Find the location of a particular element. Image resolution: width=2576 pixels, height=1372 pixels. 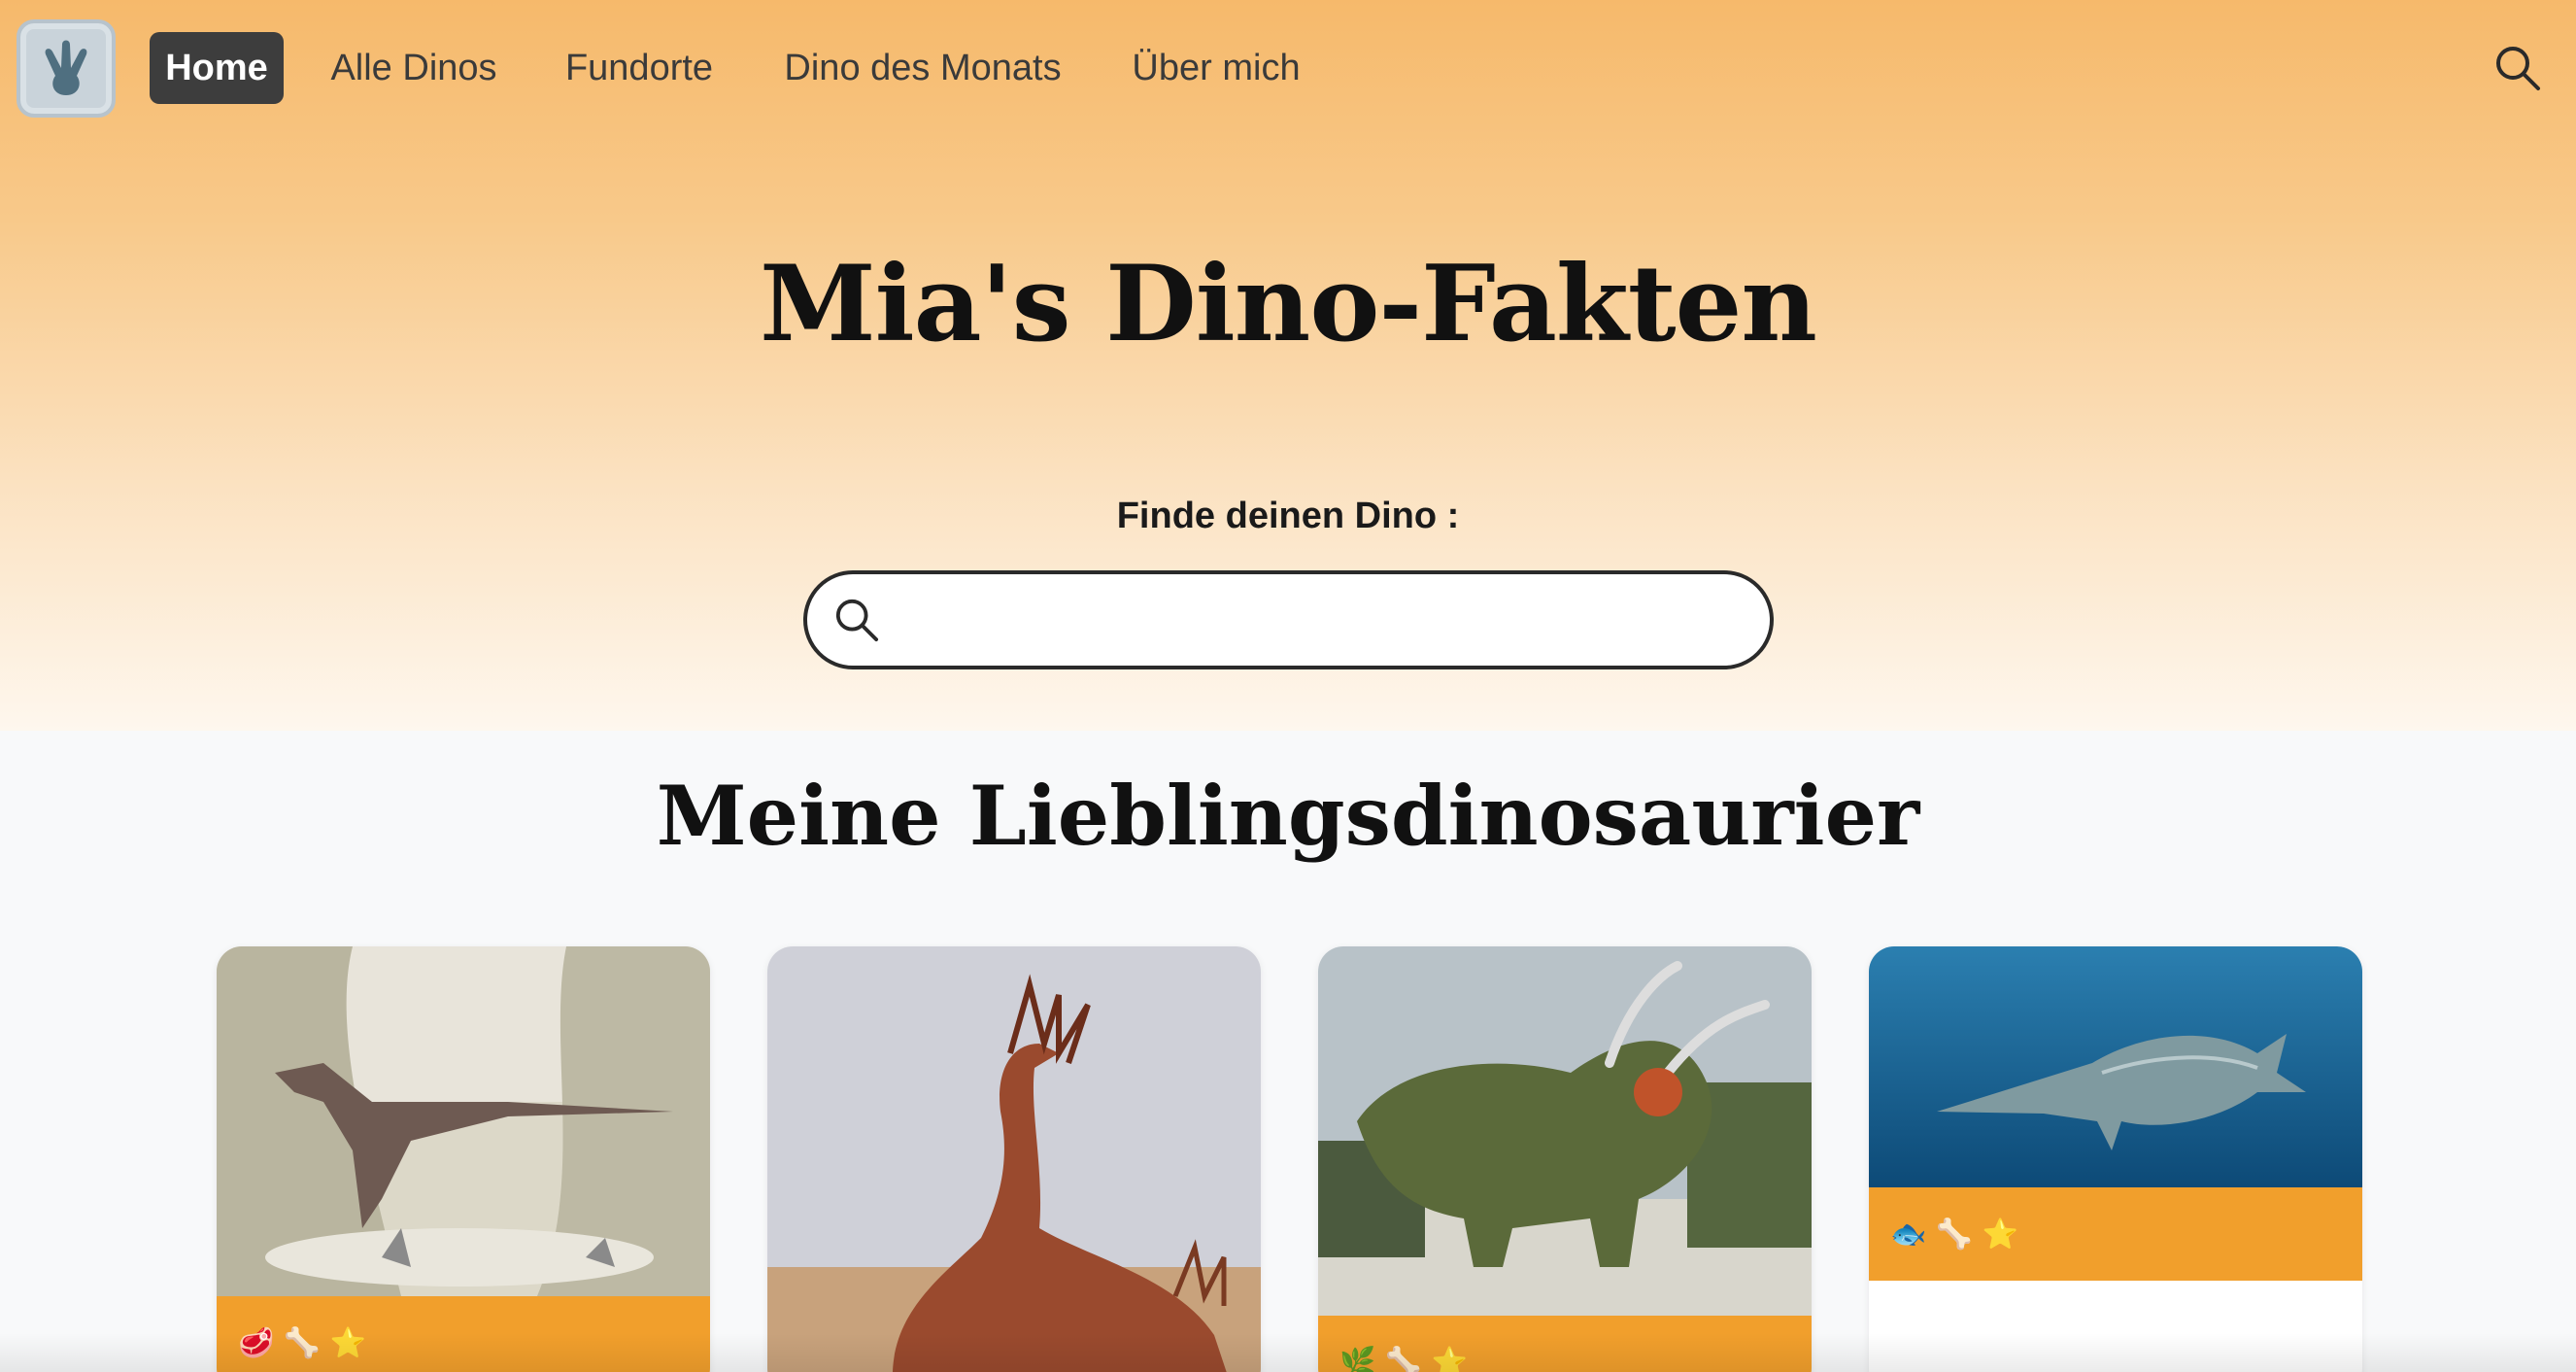

bone-icon: 🦴 is located at coordinates (1954, 1235).